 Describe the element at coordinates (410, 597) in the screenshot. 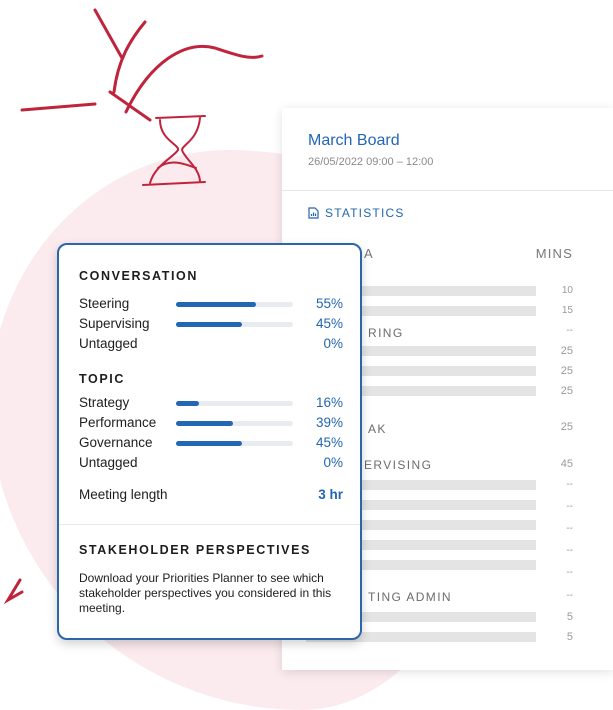

I see `agenda-section-label: TING ADMIN` at that location.